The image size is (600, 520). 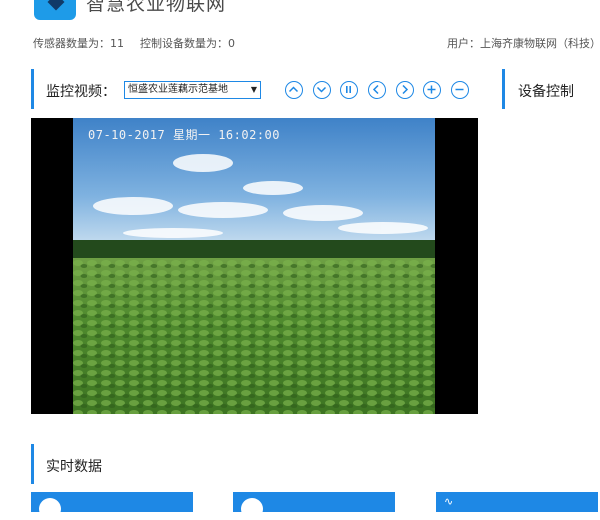 I want to click on chevron-down-icon, so click(x=321, y=89).